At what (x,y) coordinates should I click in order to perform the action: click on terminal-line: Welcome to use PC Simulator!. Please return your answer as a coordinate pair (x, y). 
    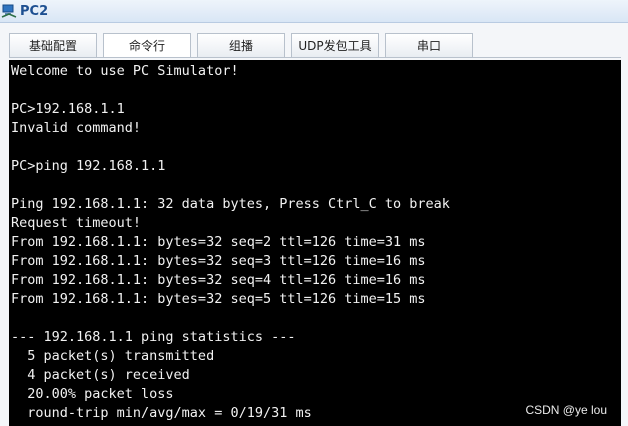
    Looking at the image, I should click on (125, 71).